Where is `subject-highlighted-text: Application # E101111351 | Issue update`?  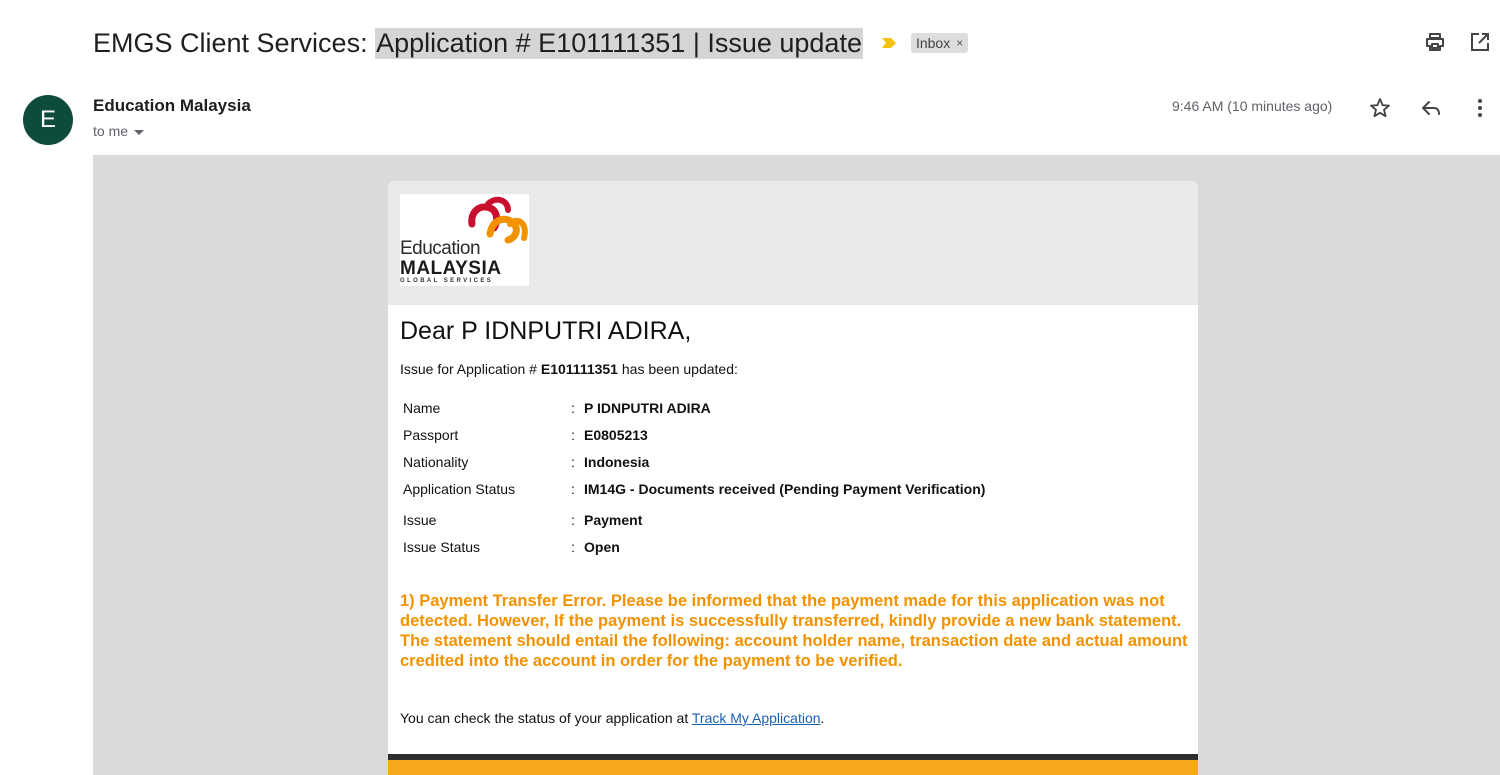 subject-highlighted-text: Application # E101111351 | Issue update is located at coordinates (619, 43).